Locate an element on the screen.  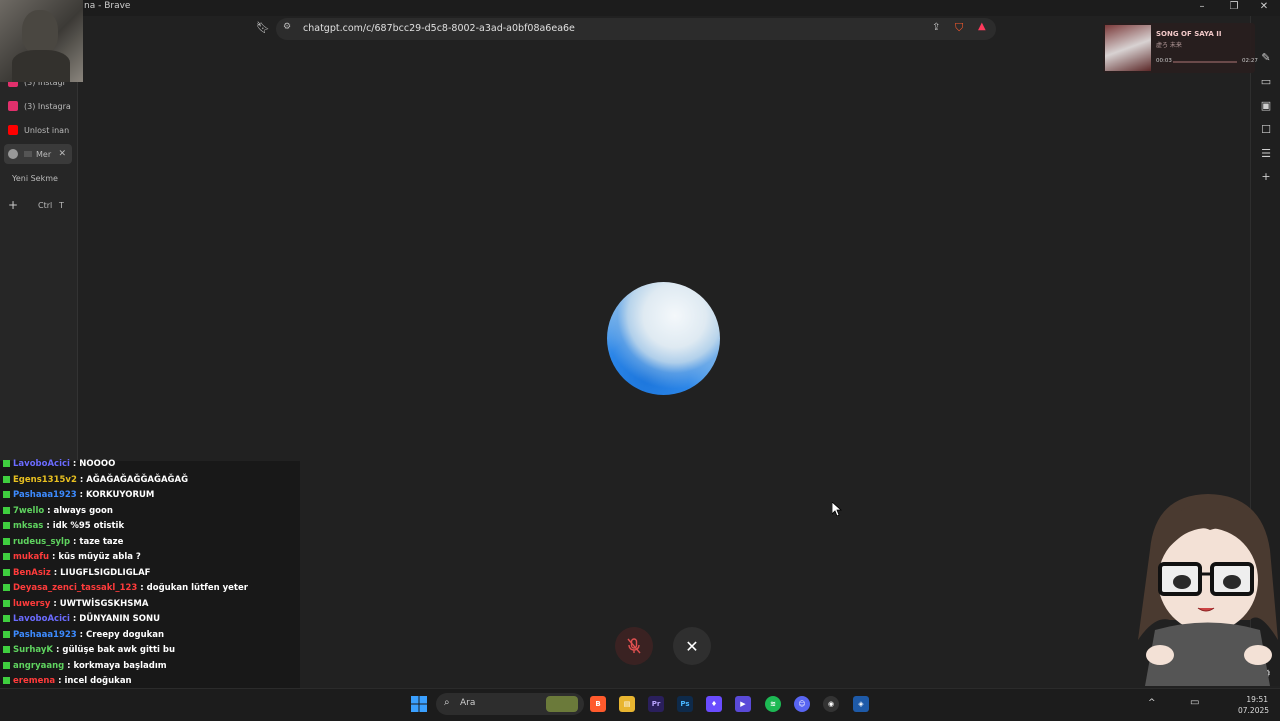
microphone-muted-icon is located at coordinates (634, 646).